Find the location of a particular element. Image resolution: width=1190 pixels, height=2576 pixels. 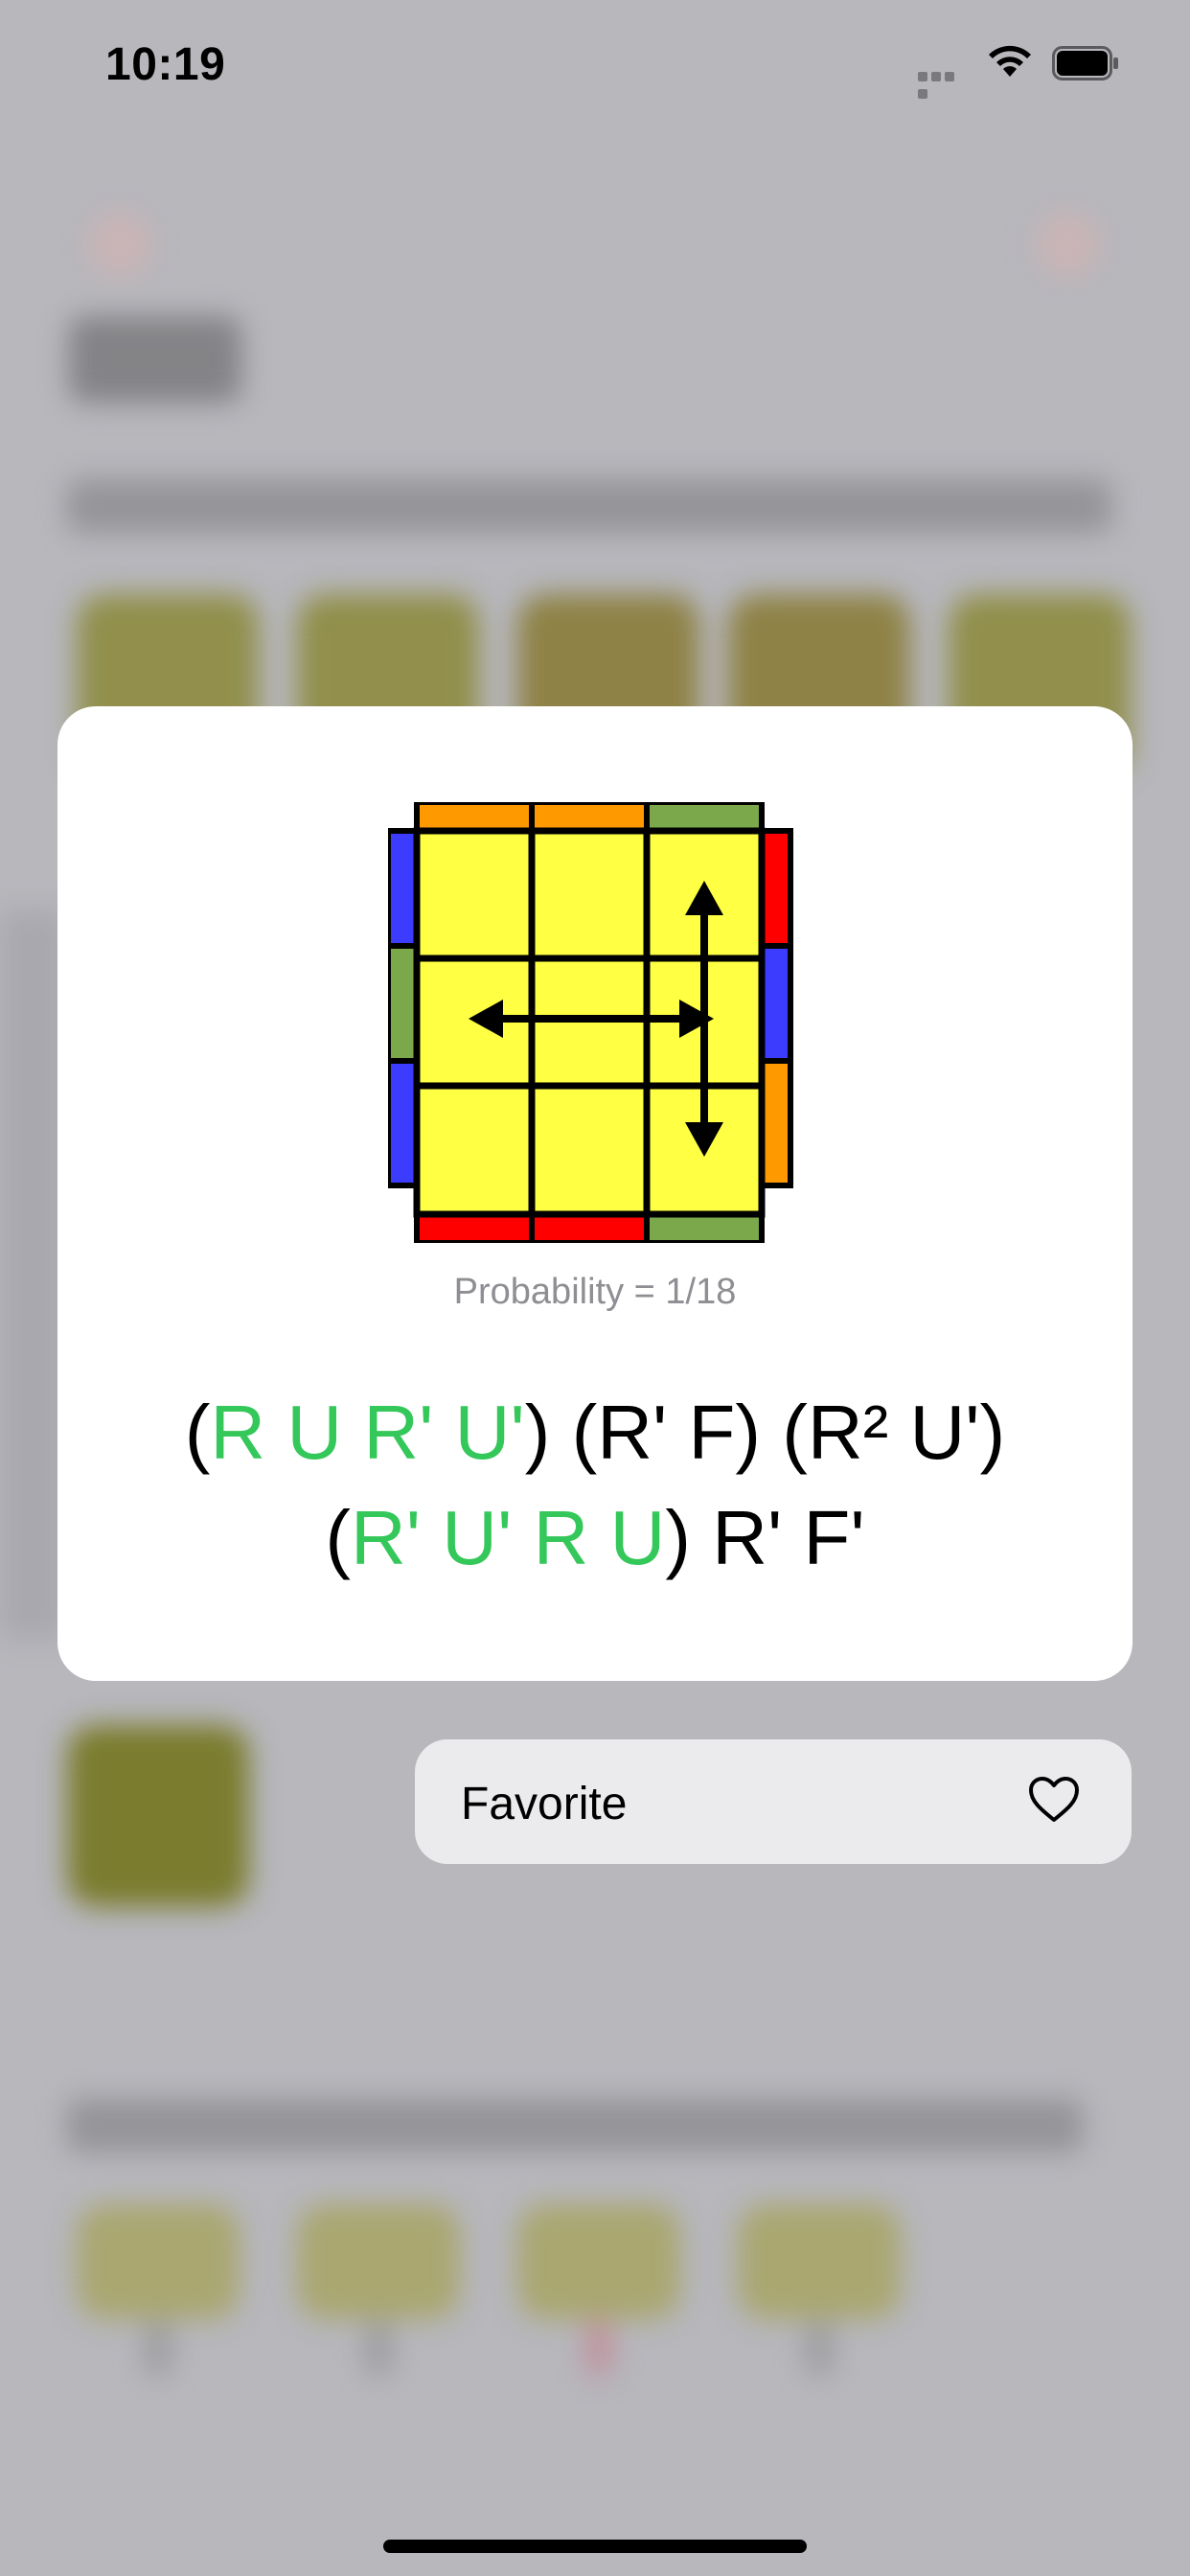

algorithm-line-2: (R' U' R U) R' F' is located at coordinates (595, 1538).